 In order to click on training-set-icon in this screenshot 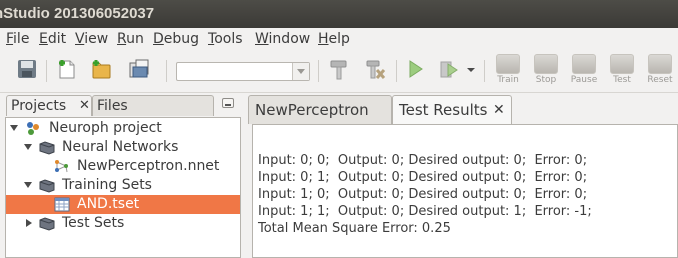, I will do `click(62, 204)`.